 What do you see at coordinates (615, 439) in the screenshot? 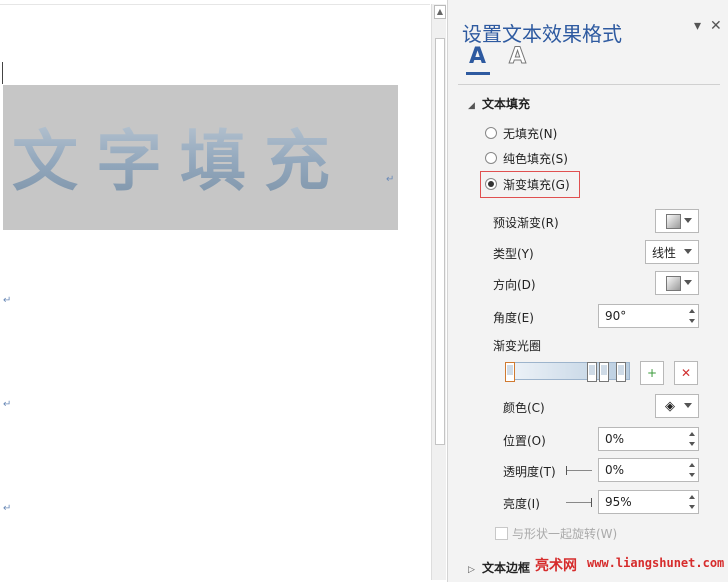
I see `position-value: 0%` at bounding box center [615, 439].